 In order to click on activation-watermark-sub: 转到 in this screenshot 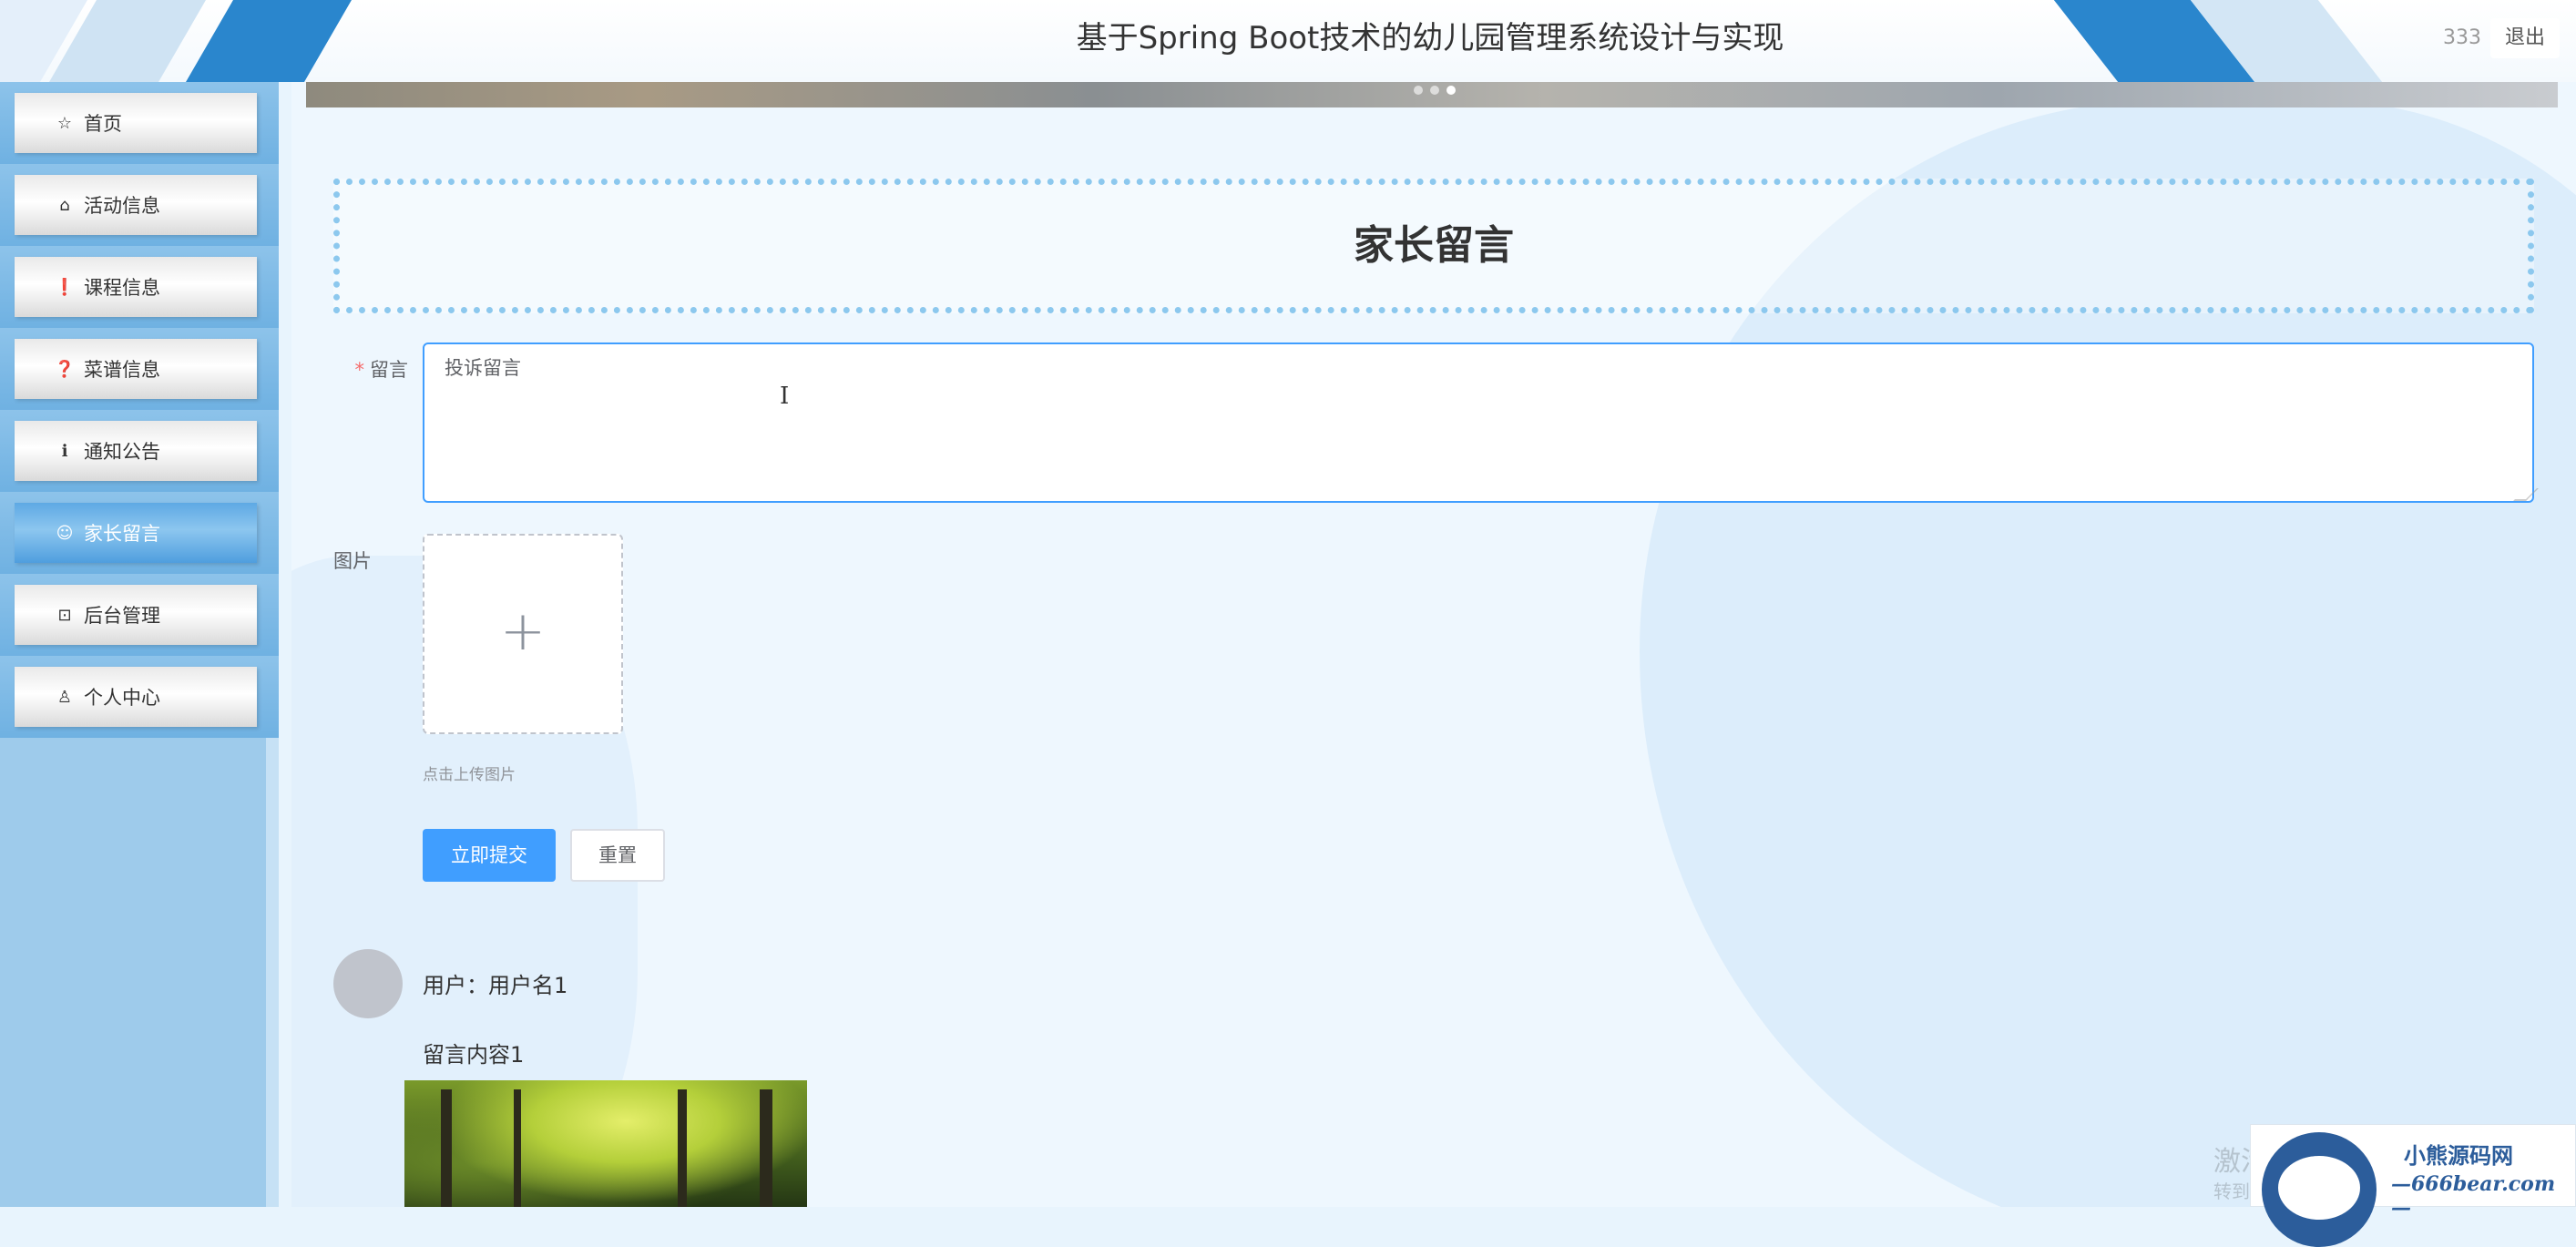, I will do `click(2231, 1191)`.